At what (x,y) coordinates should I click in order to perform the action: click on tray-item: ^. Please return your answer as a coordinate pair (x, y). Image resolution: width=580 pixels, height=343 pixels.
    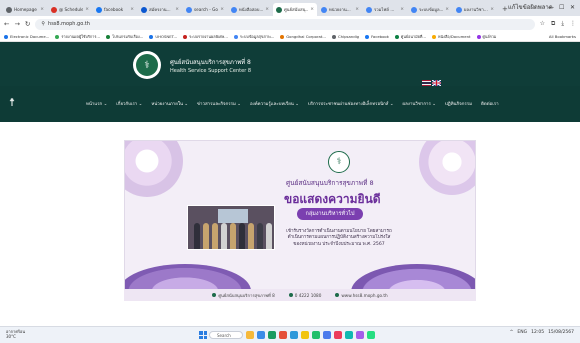
    Looking at the image, I should click on (512, 332).